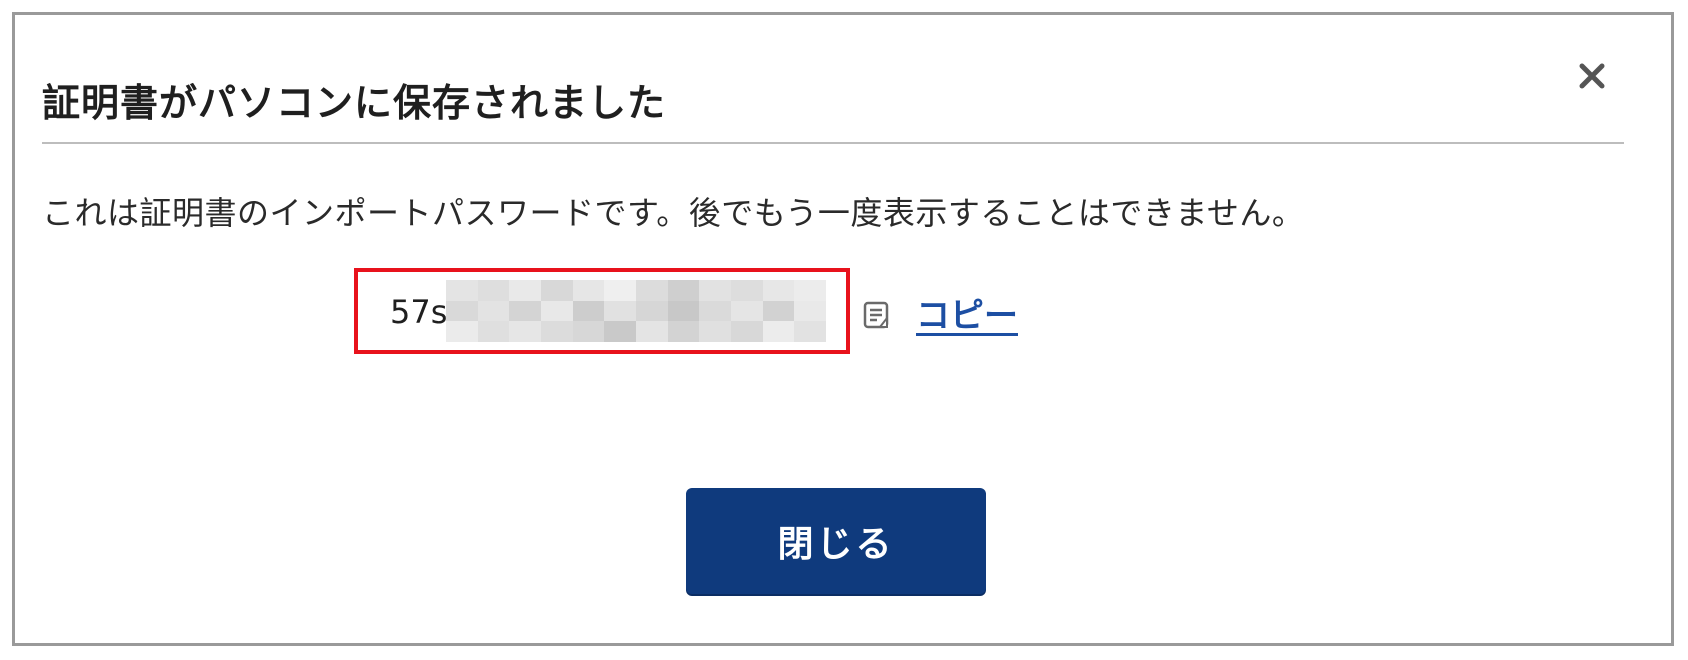 This screenshot has width=1688, height=660. I want to click on close-icon, so click(1592, 76).